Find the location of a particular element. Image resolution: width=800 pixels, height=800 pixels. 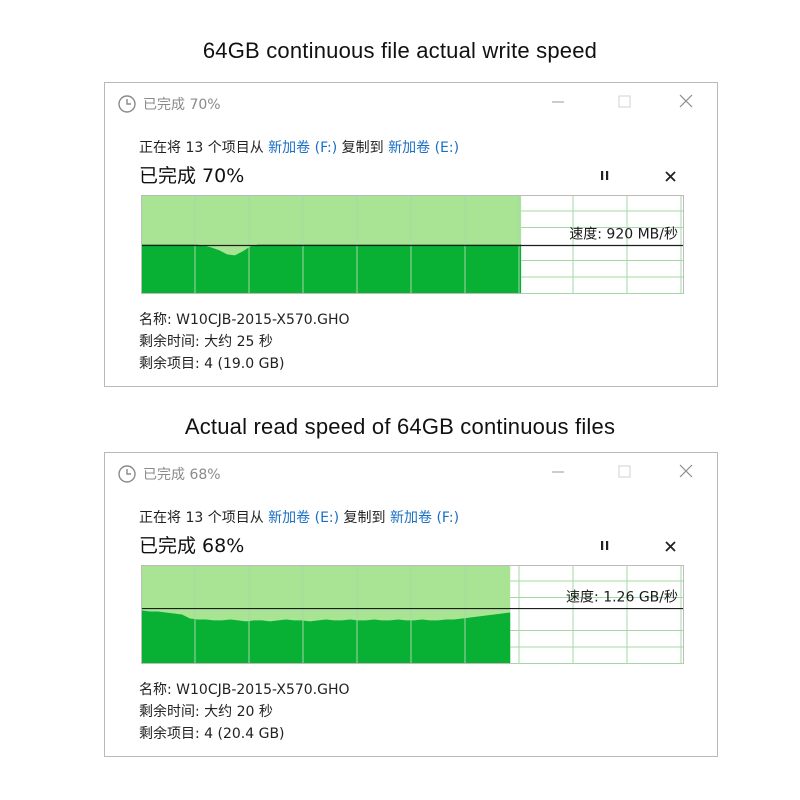

speed-graph: 速度: 1.26 GB/秒 is located at coordinates (412, 614).